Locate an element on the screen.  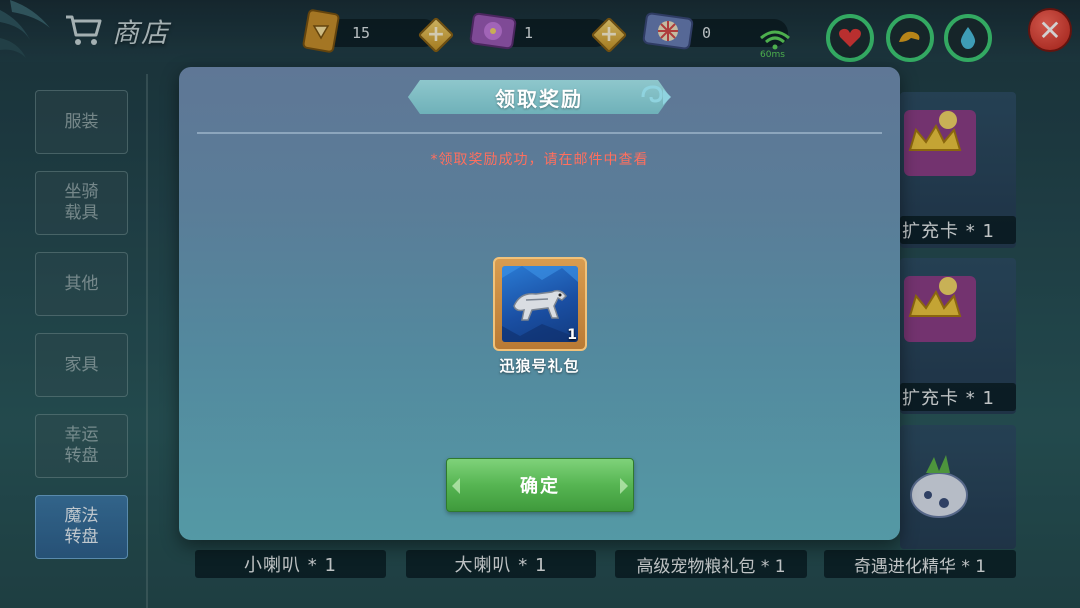
swirl-ornament-icon is located at coordinates (656, 95).